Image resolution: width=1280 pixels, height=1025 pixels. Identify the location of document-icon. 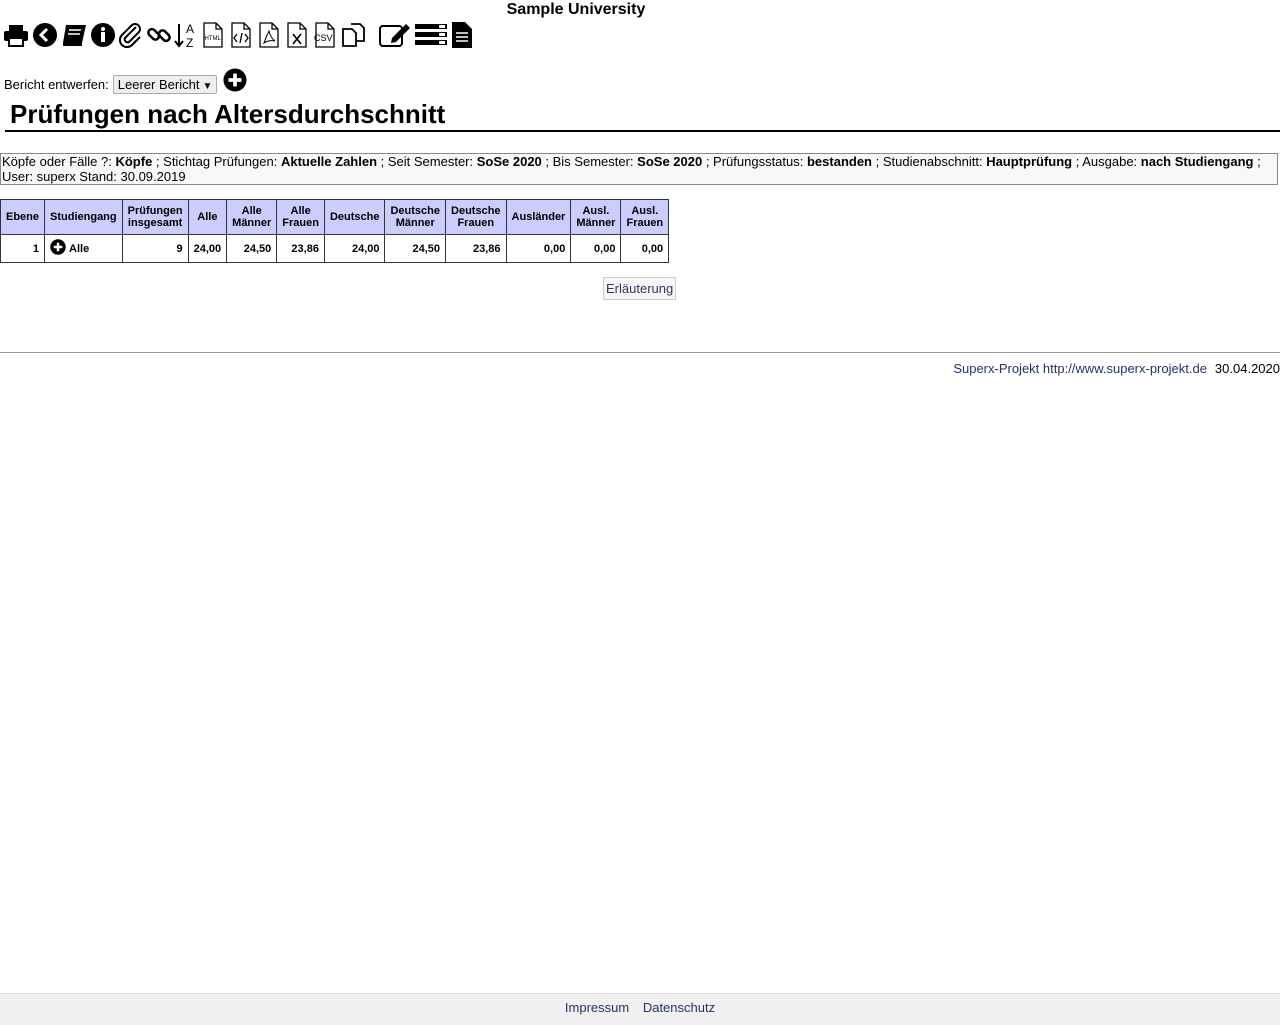
(462, 35).